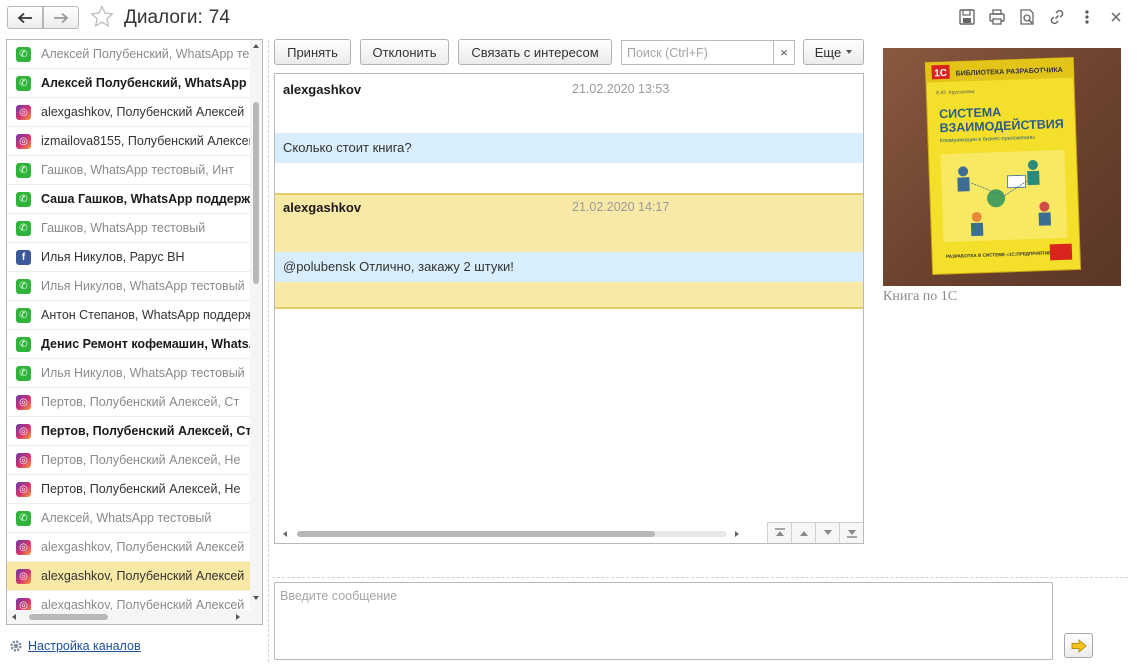 The height and width of the screenshot is (667, 1137). I want to click on scroll-to-first-button, so click(779, 532).